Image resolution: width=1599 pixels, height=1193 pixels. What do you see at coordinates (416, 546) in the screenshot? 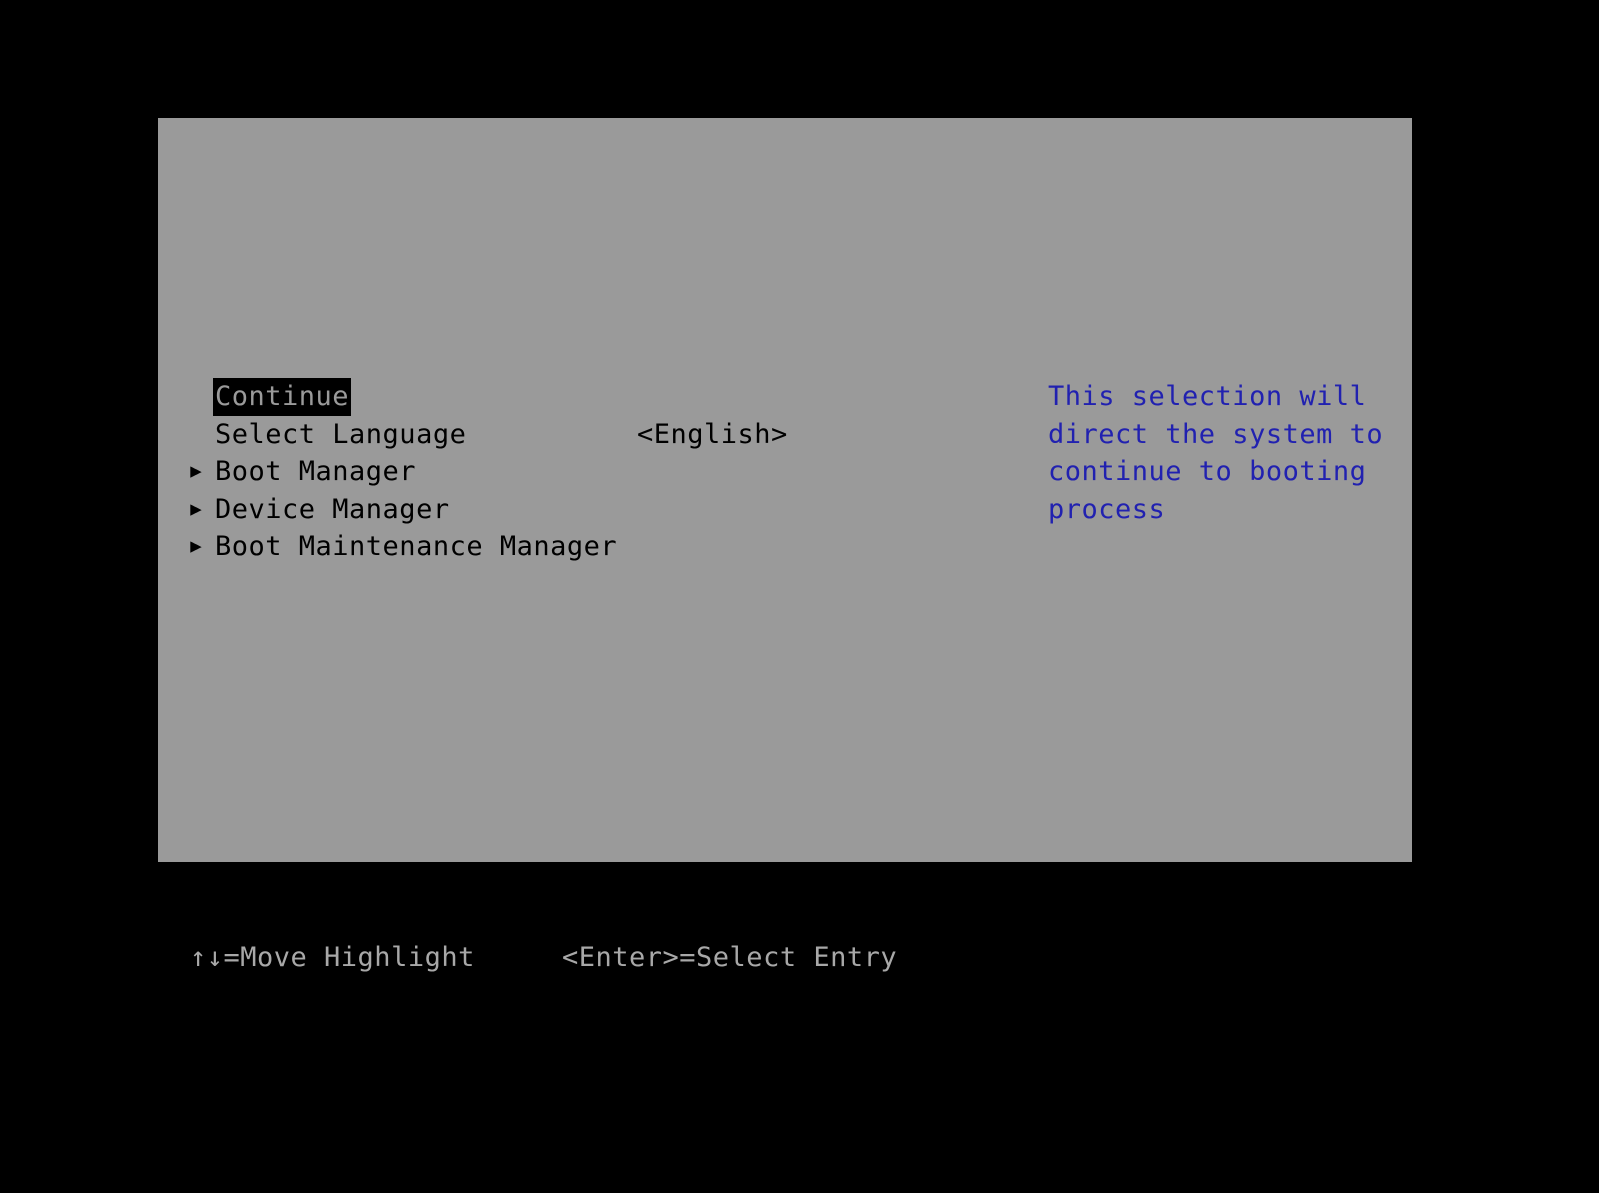
I see `menu-item-label: Boot Maintenance Manager` at bounding box center [416, 546].